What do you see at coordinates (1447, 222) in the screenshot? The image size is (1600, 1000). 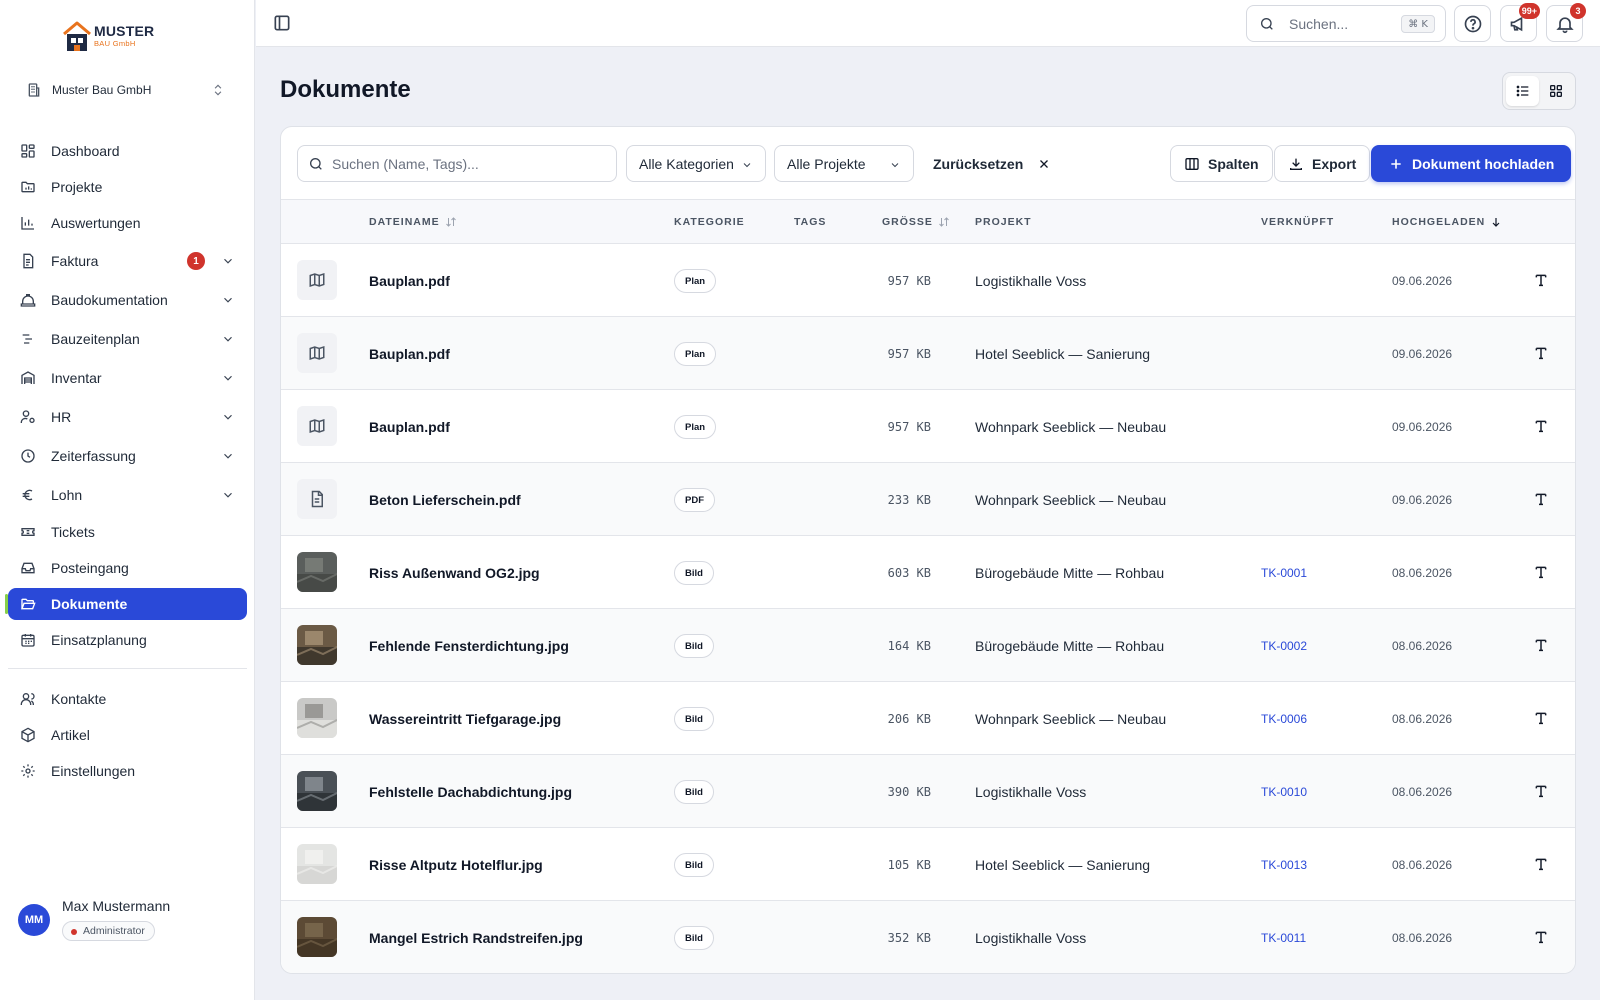 I see `column-header-uploaded: HOCHGELADEN` at bounding box center [1447, 222].